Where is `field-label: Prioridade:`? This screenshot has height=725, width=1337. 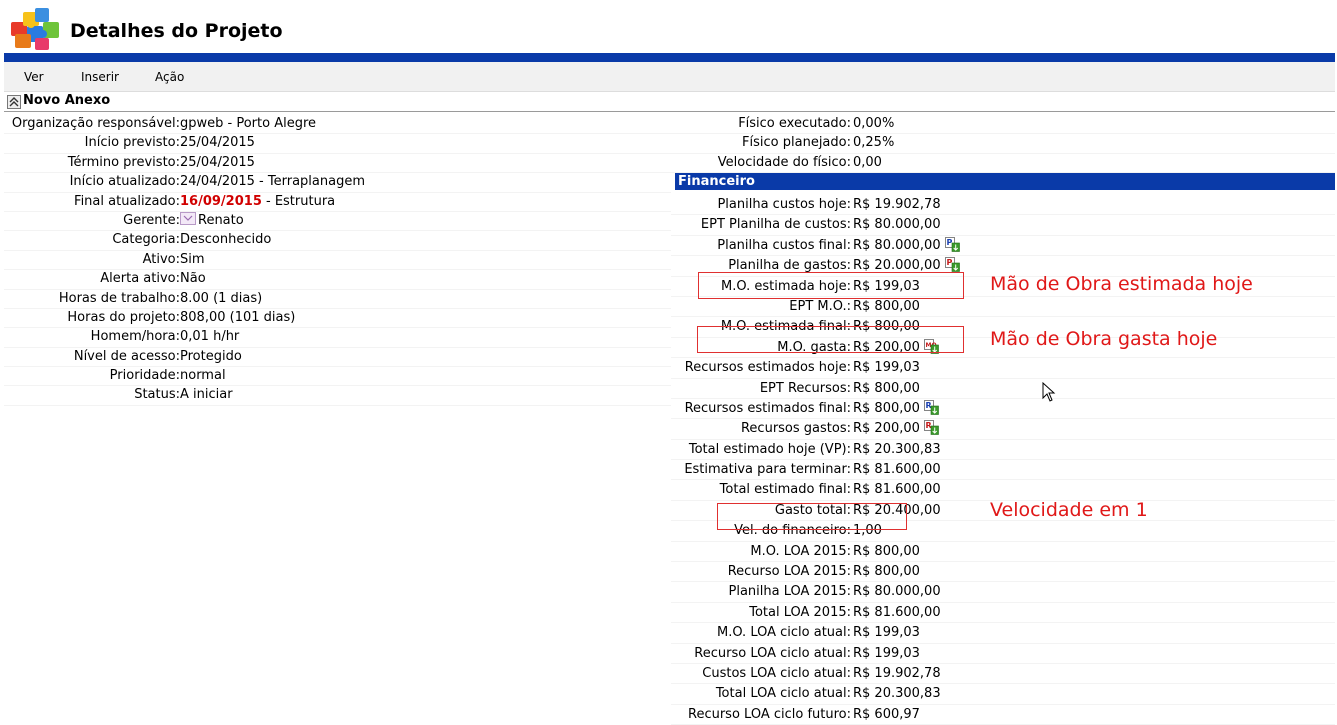 field-label: Prioridade: is located at coordinates (144, 376).